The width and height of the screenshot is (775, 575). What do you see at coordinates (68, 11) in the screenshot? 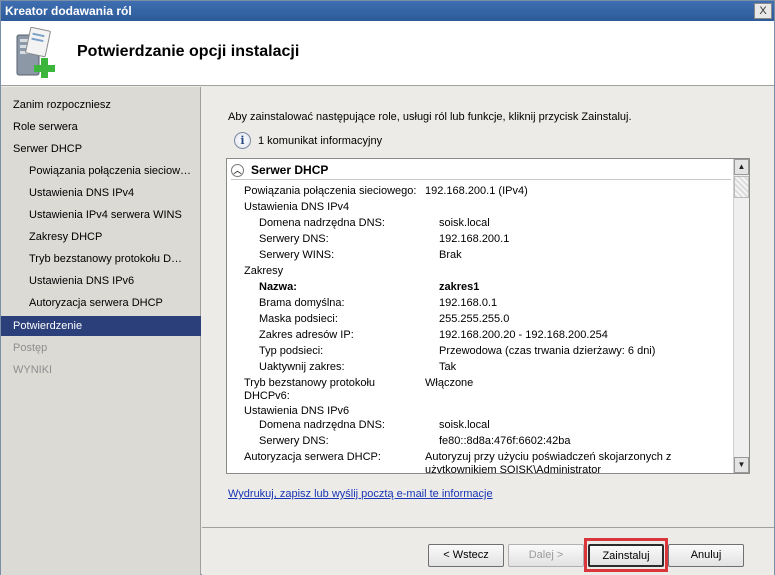
I see `window-title: Kreator dodawania ról` at bounding box center [68, 11].